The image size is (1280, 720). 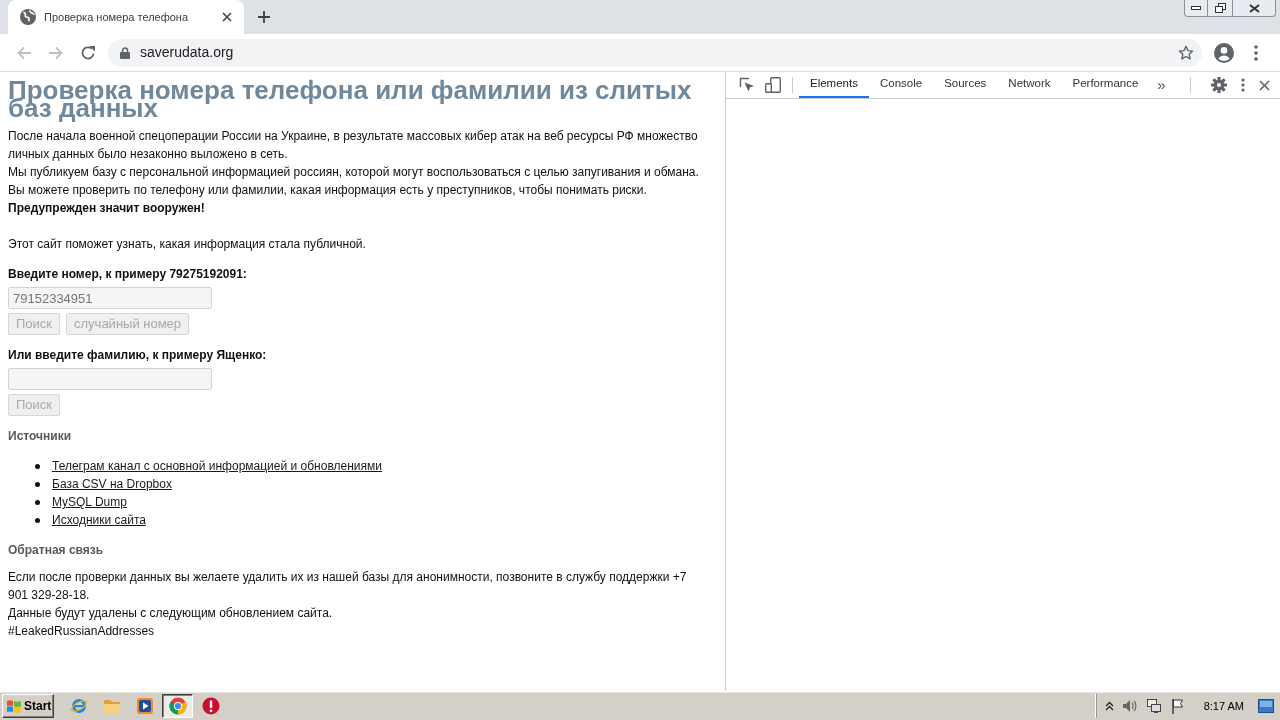 I want to click on field-label: Или введите фамилию, к примеру Ященко:, so click(x=138, y=355).